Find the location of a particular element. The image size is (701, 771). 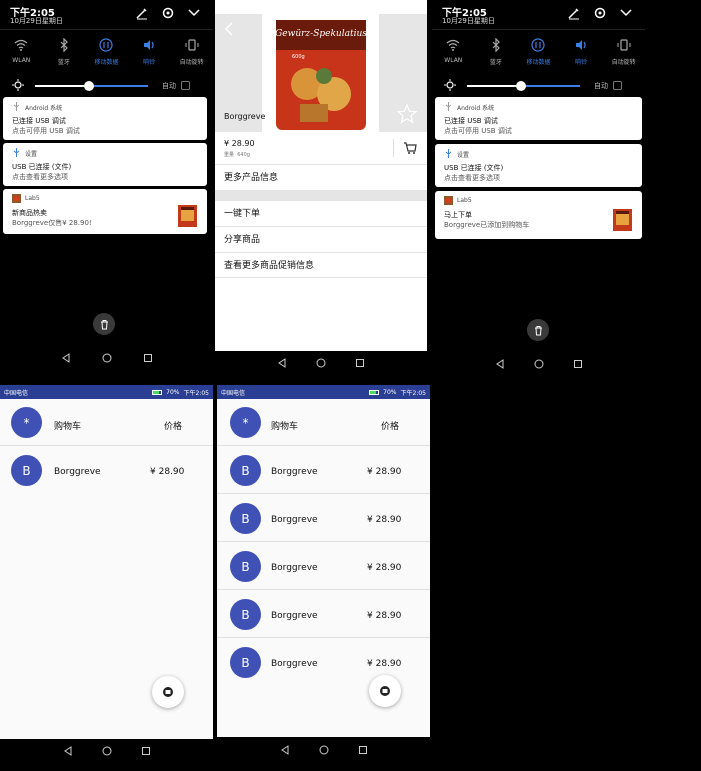

product-thumbnail-icon is located at coordinates (187, 216).